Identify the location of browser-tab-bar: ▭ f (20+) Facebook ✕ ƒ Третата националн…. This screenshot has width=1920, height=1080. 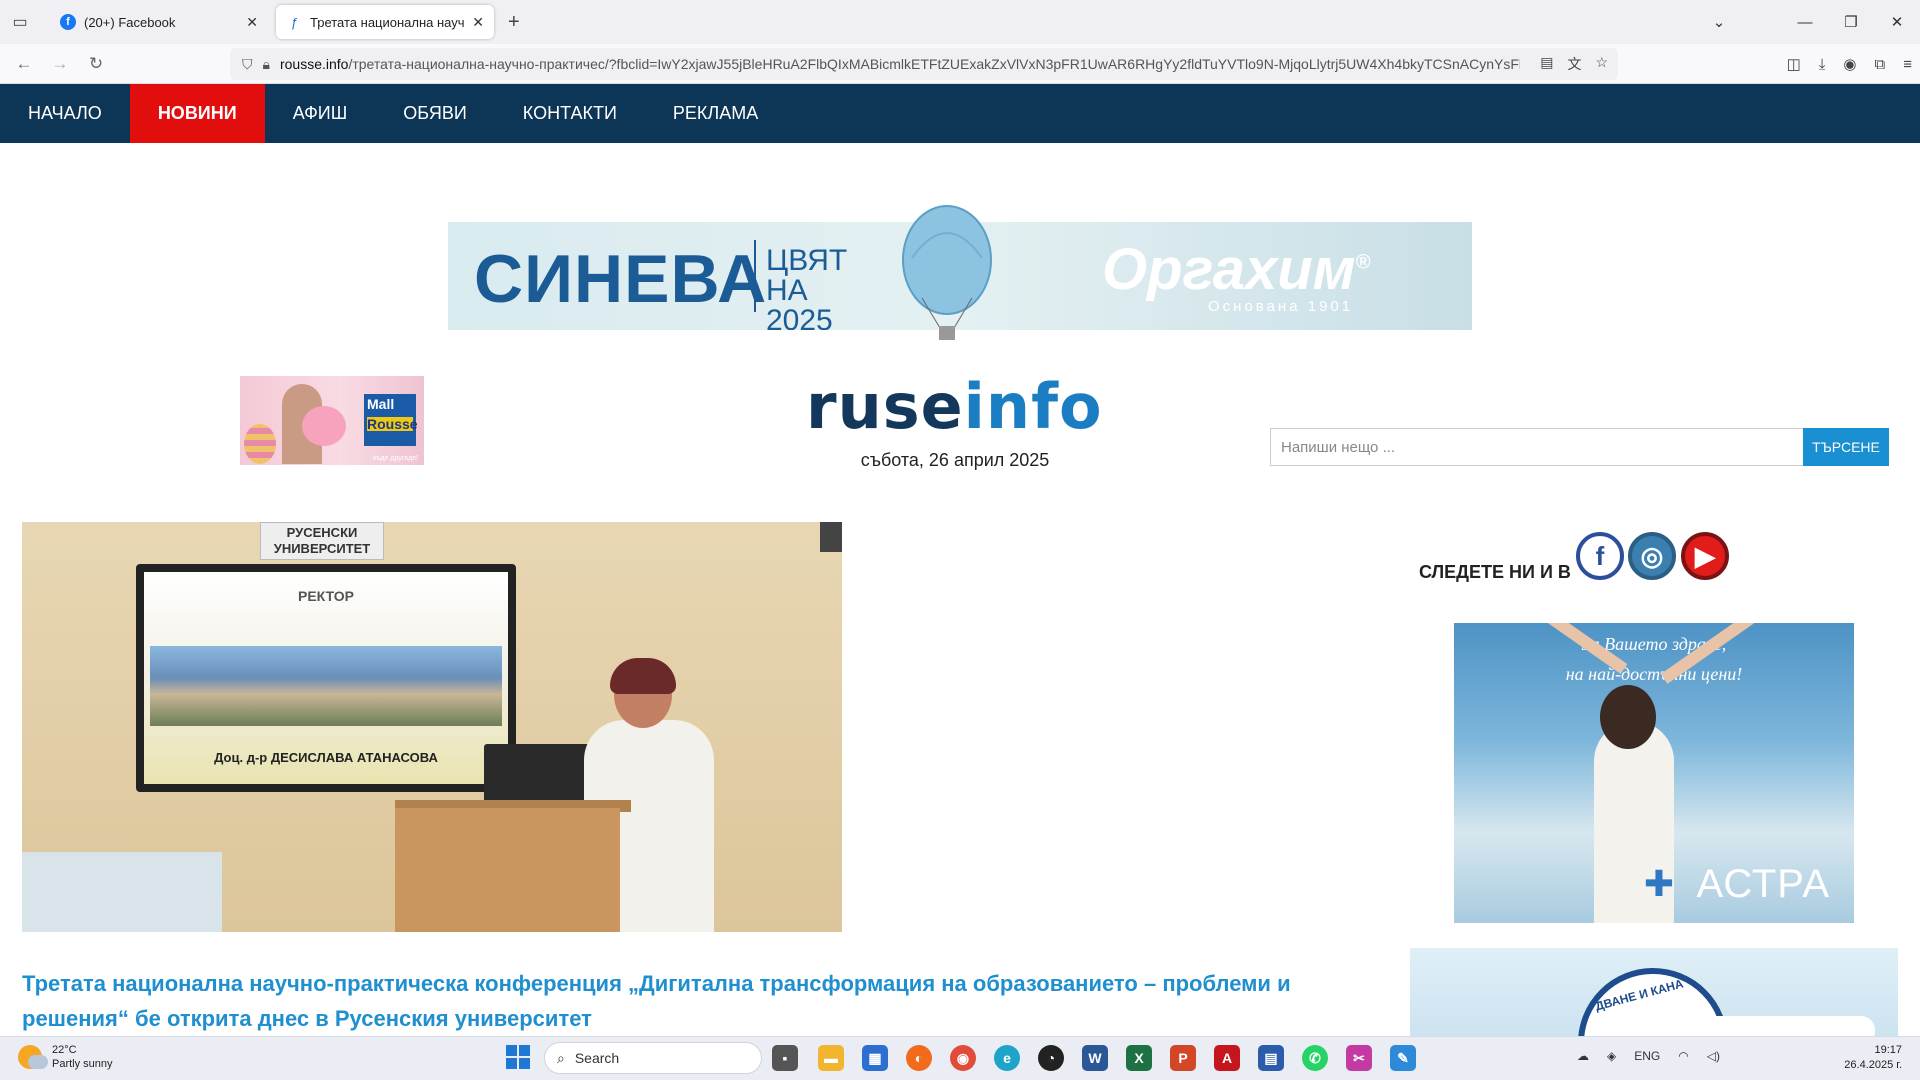
(960, 22).